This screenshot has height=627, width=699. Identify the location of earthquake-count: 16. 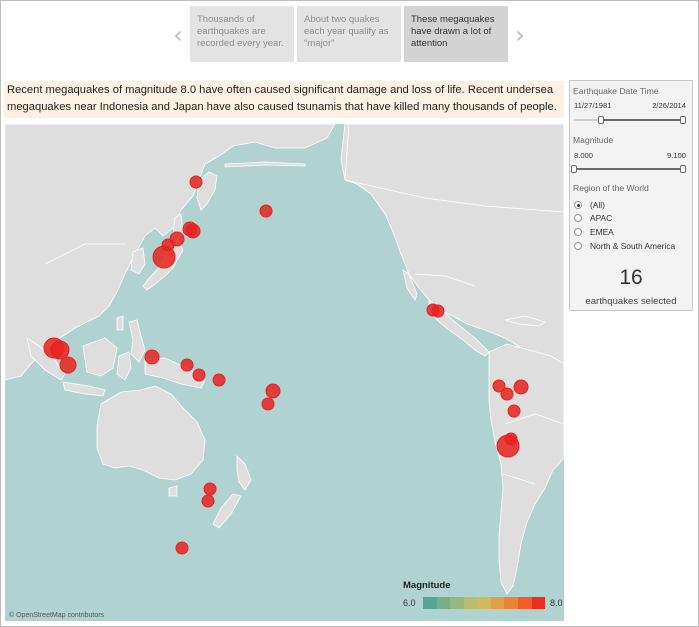
(631, 277).